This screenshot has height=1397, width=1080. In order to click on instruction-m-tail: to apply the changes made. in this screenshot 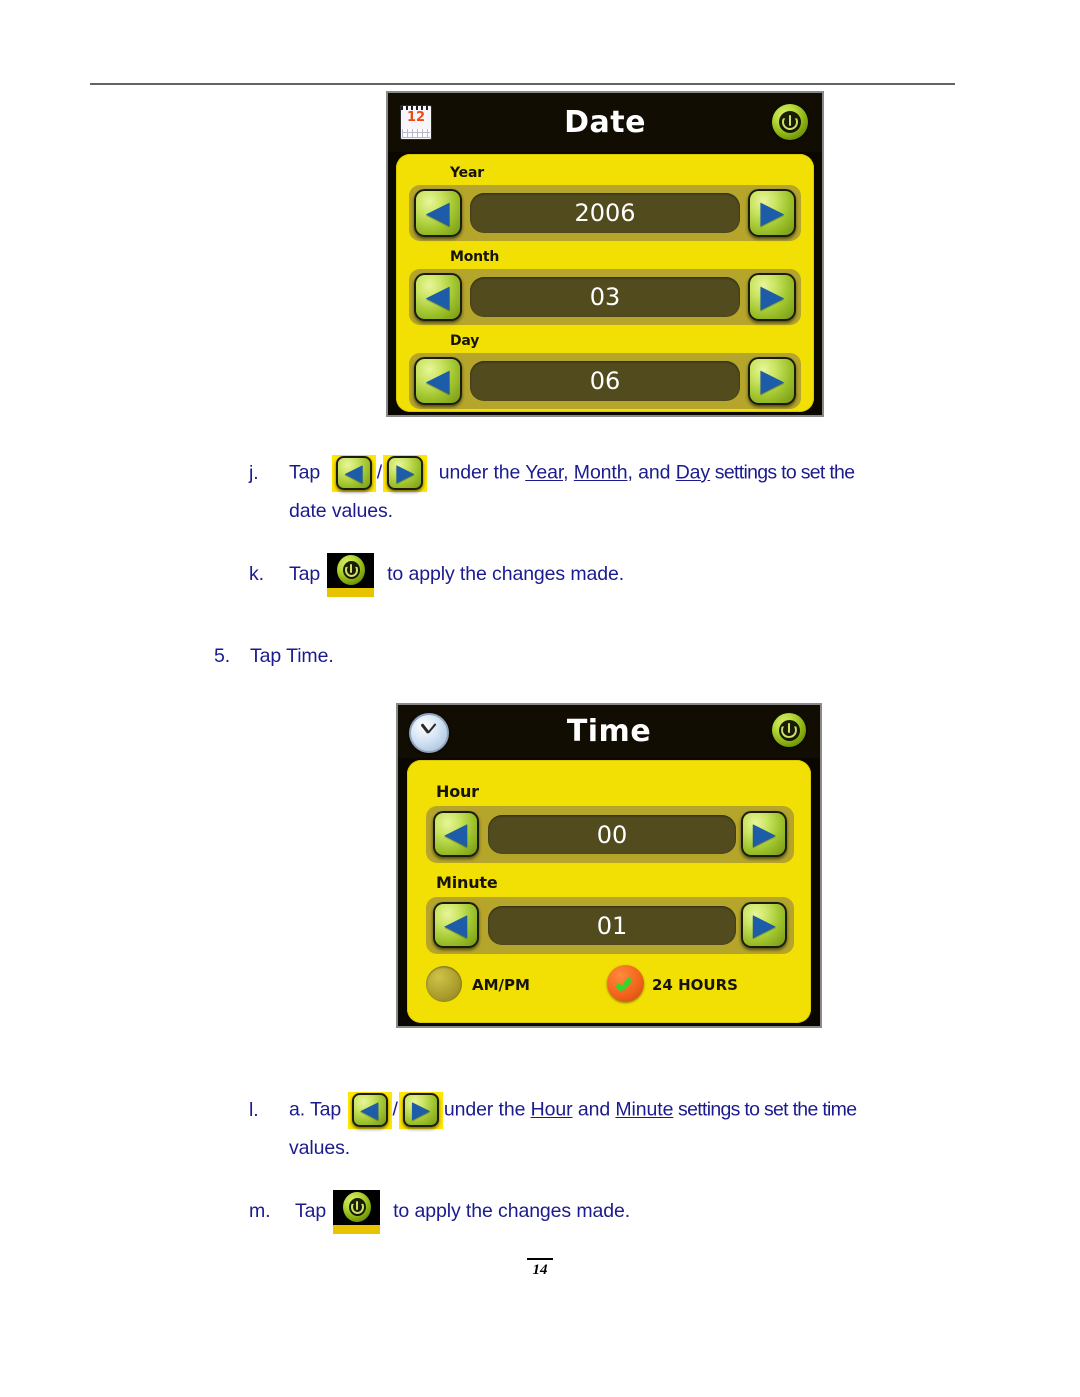, I will do `click(512, 1211)`.